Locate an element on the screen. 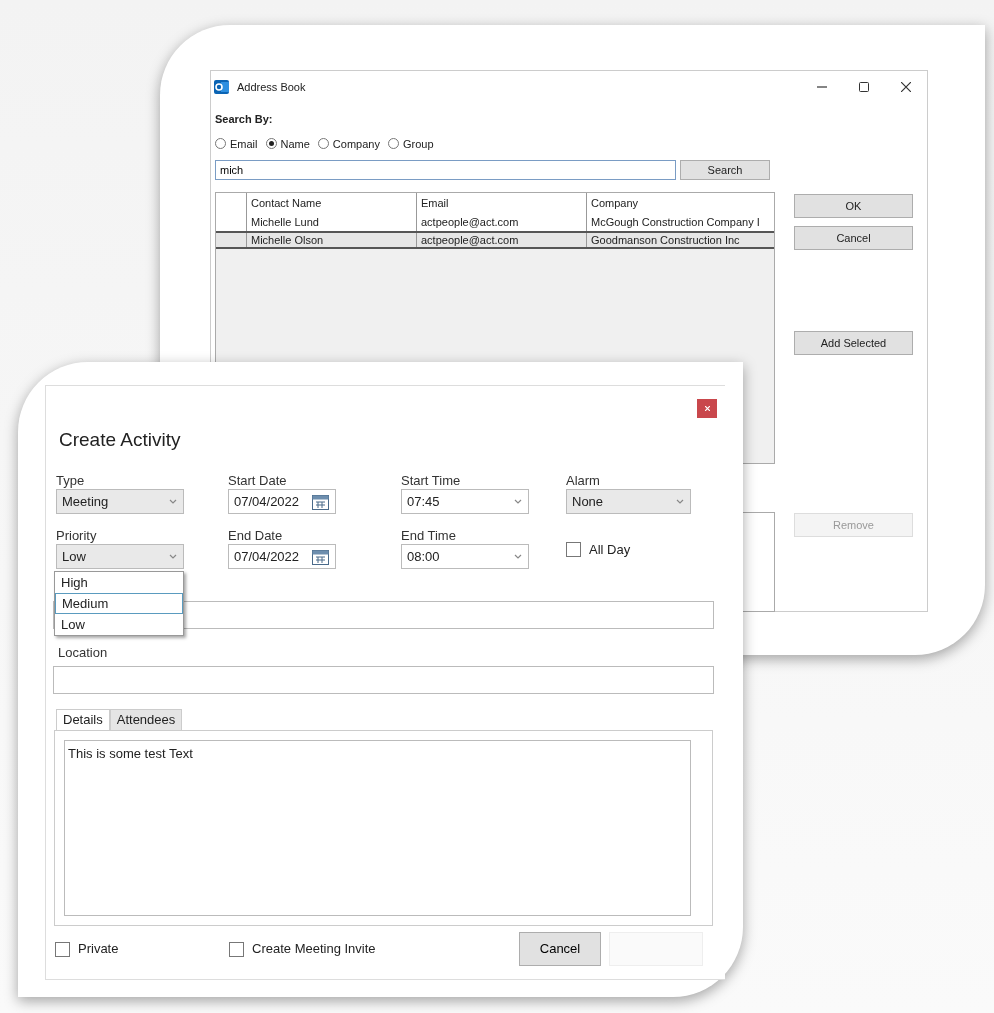 This screenshot has width=994, height=1013. dialog-title: Create Activity is located at coordinates (120, 440).